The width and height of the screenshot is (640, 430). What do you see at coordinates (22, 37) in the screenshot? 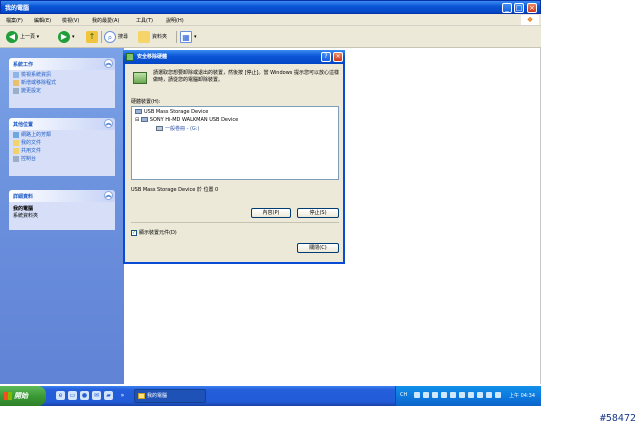
I see `back-button: ◀ 上一頁 ▾` at bounding box center [22, 37].